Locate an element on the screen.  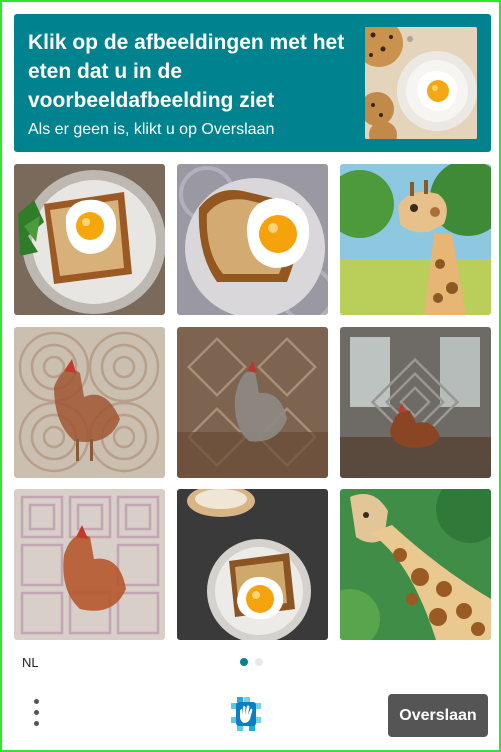
image-tile-9-art is located at coordinates (415, 564).